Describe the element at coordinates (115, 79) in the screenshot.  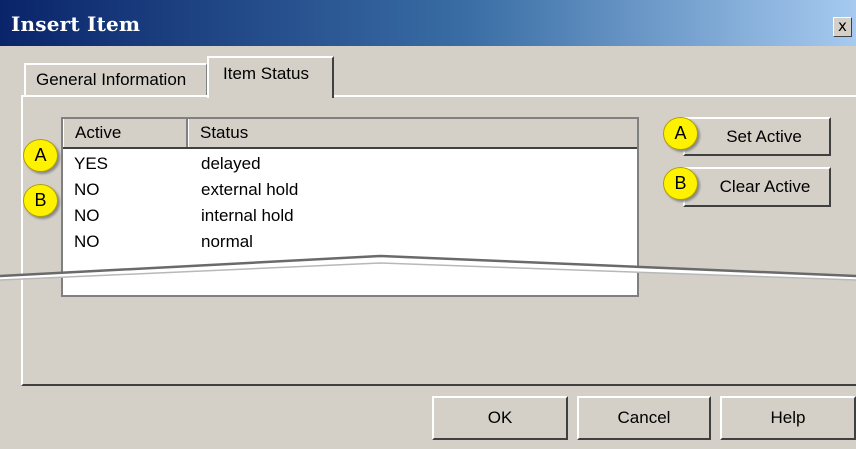
I see `tab-general-information: General Information` at that location.